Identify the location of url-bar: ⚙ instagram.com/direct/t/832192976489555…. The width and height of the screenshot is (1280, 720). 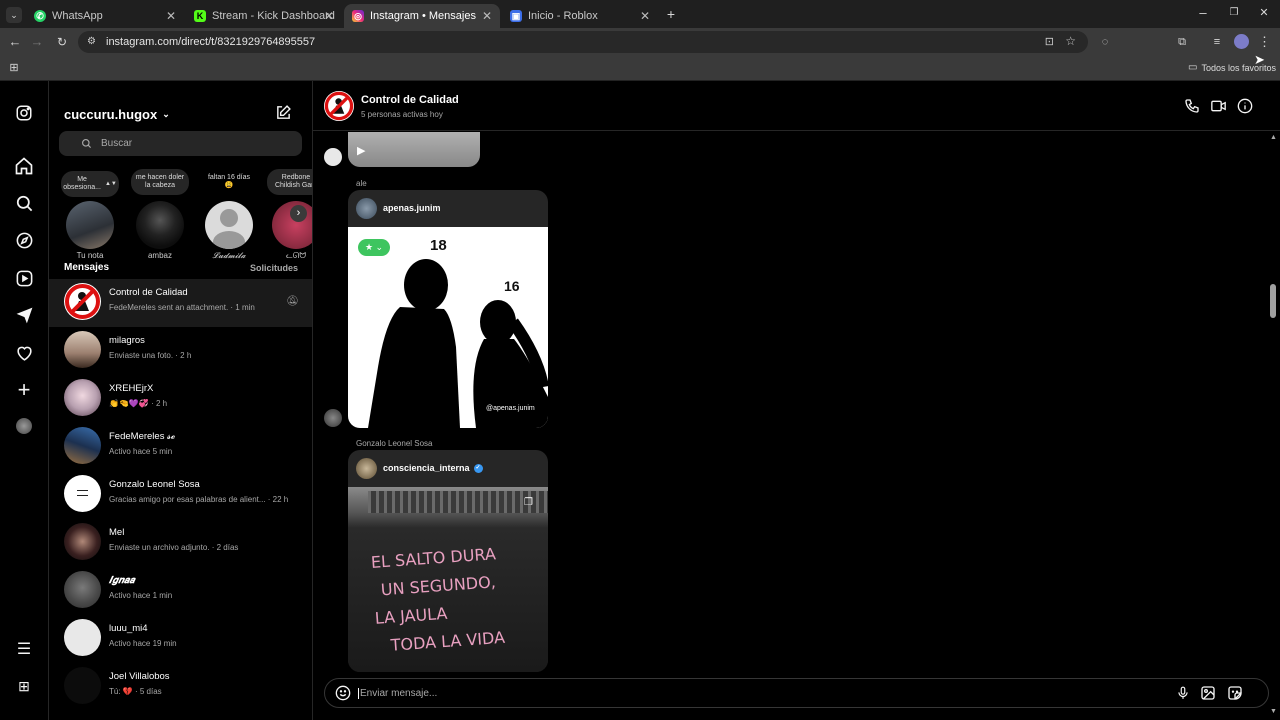
(583, 42).